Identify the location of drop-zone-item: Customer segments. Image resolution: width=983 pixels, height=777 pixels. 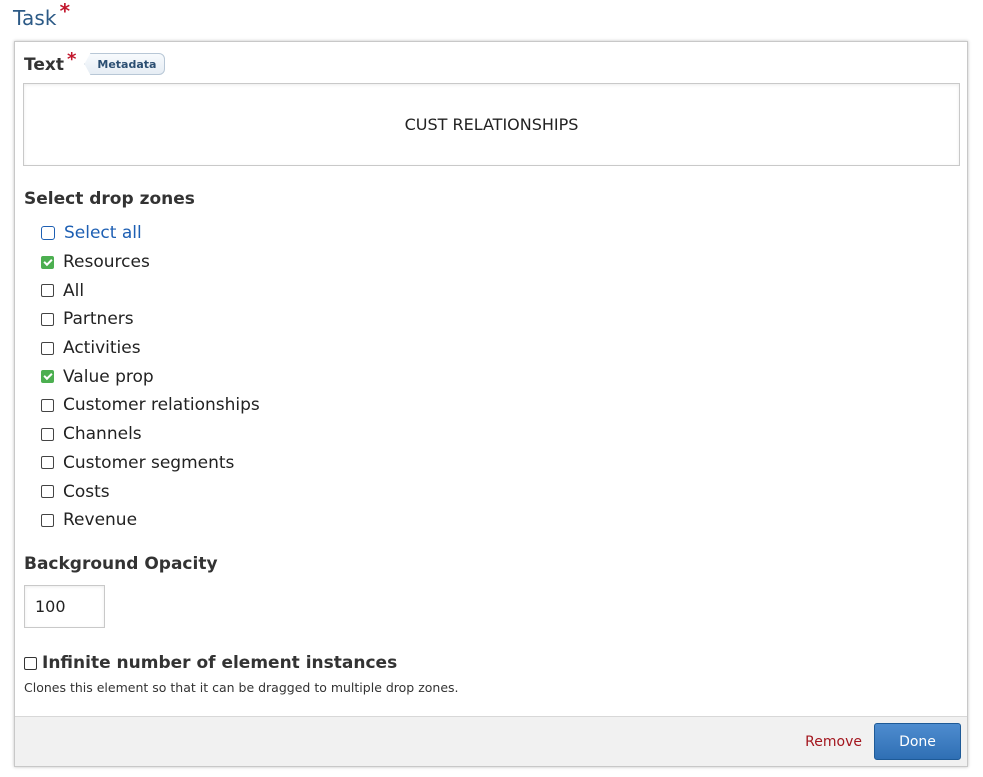
(150, 463).